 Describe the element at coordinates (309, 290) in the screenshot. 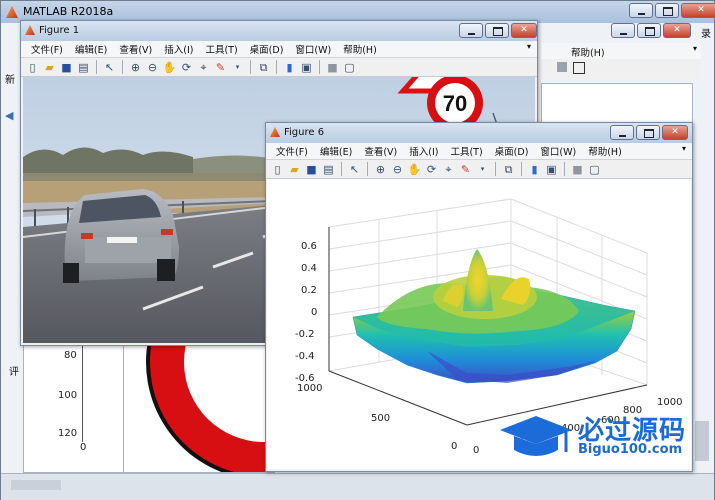

I see `z-tick-label: 0.2` at that location.